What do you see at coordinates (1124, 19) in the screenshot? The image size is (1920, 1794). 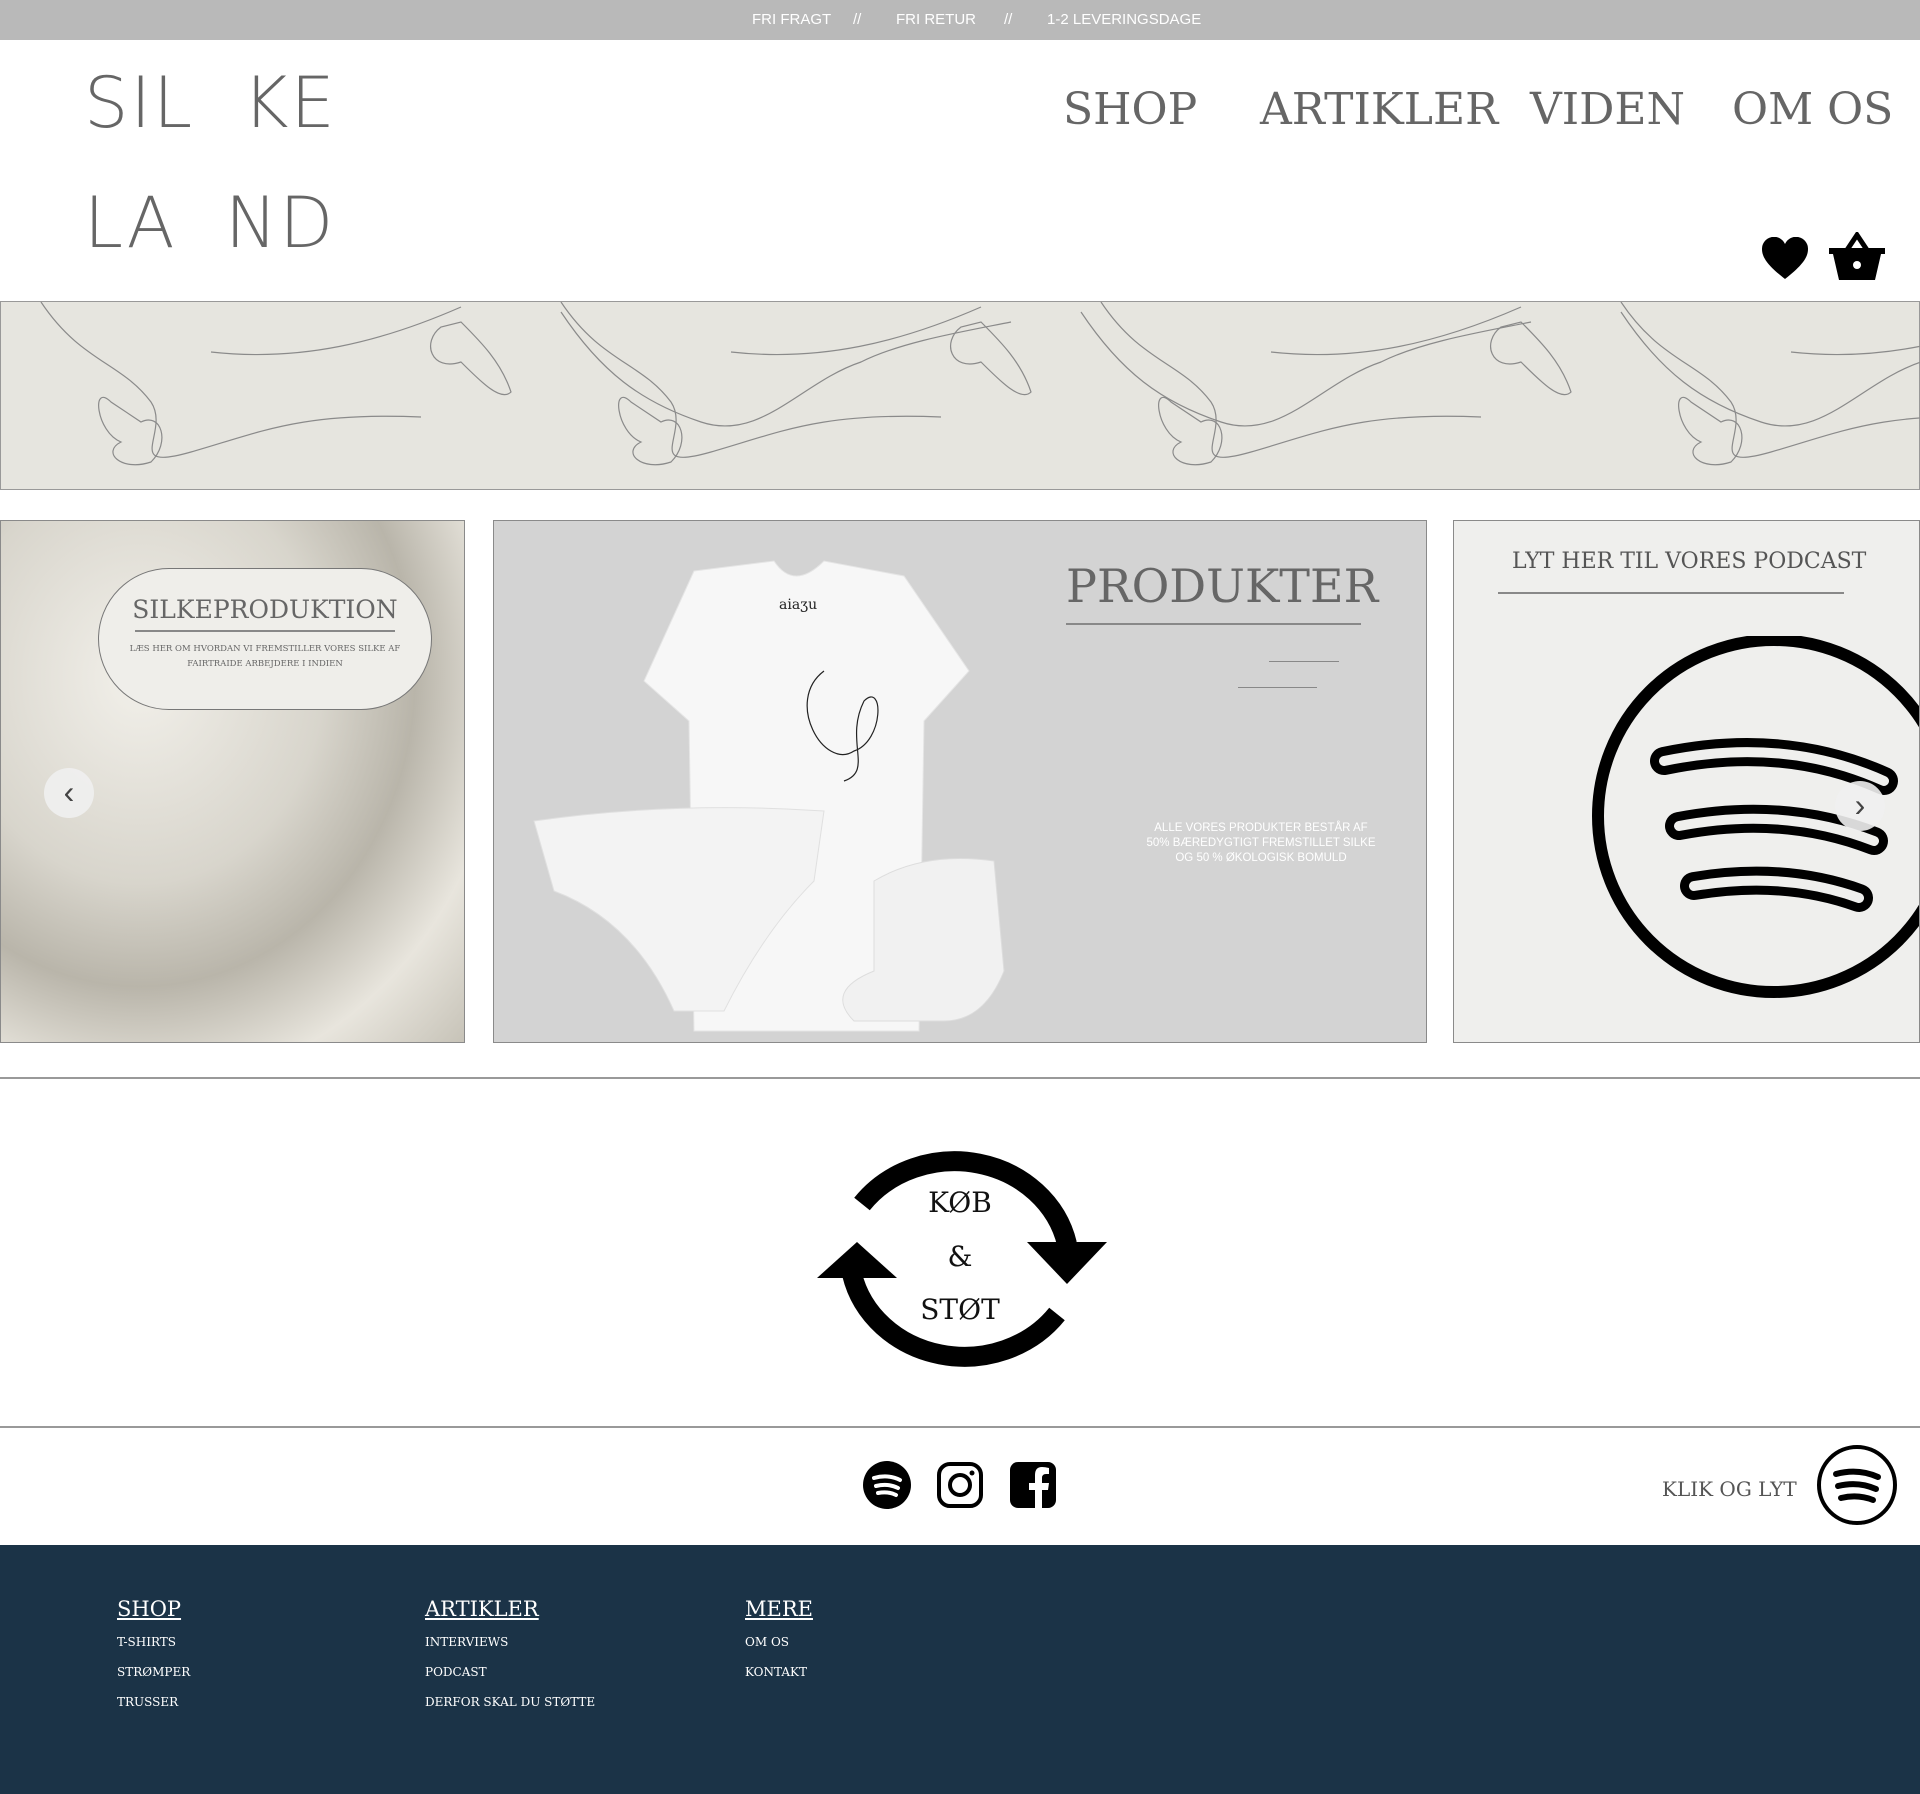 I see `announcement-delivery: 1-2 LEVERINGSDAGE` at bounding box center [1124, 19].